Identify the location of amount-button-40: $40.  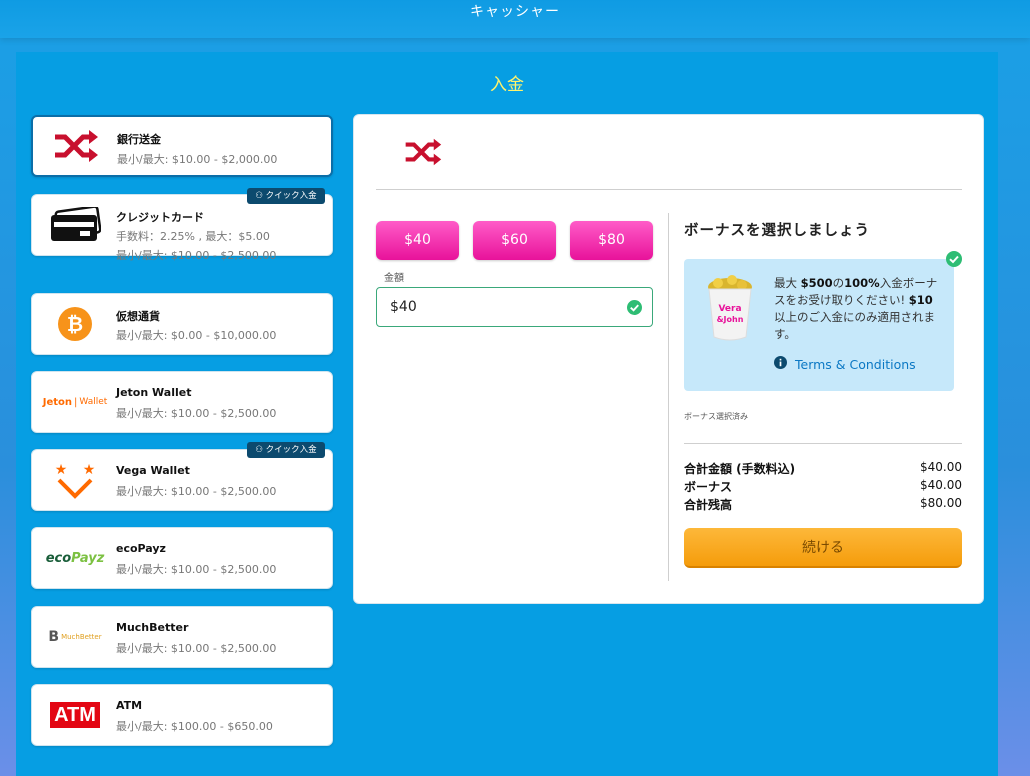
(417, 240).